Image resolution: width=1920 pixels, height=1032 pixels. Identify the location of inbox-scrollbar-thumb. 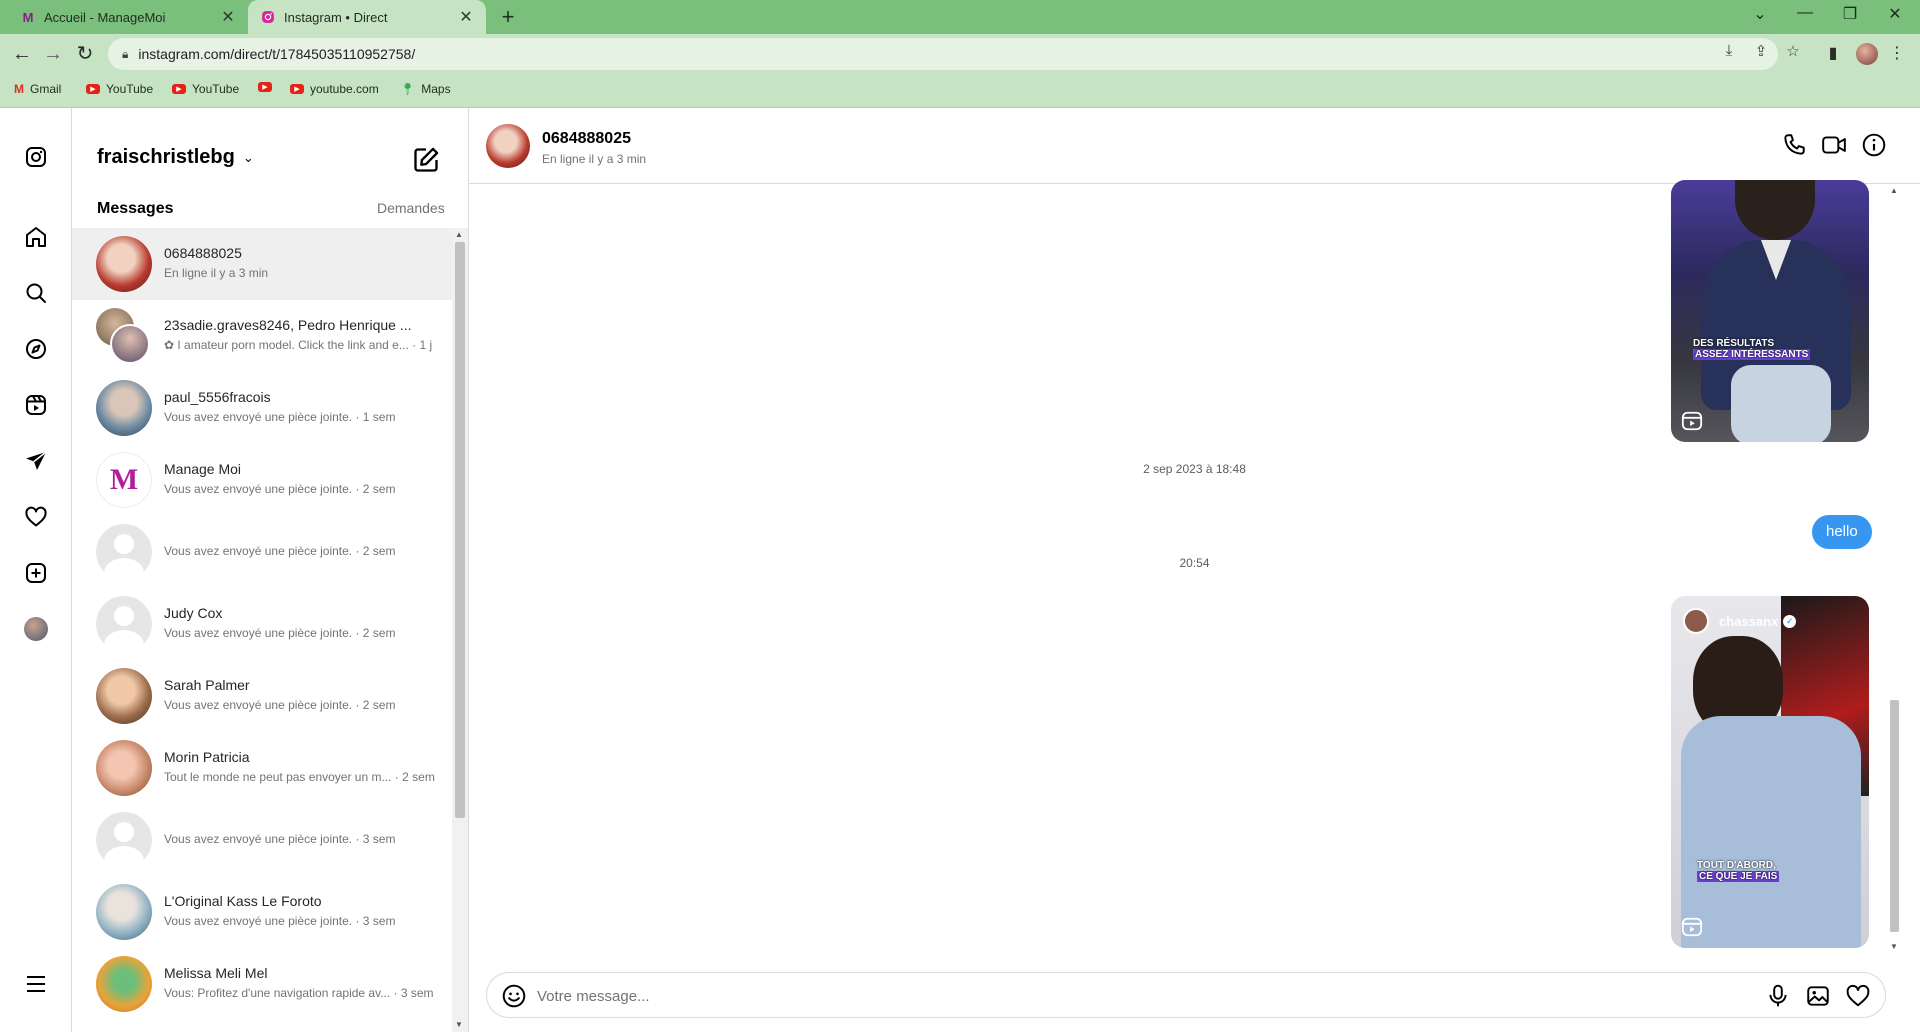
(460, 530).